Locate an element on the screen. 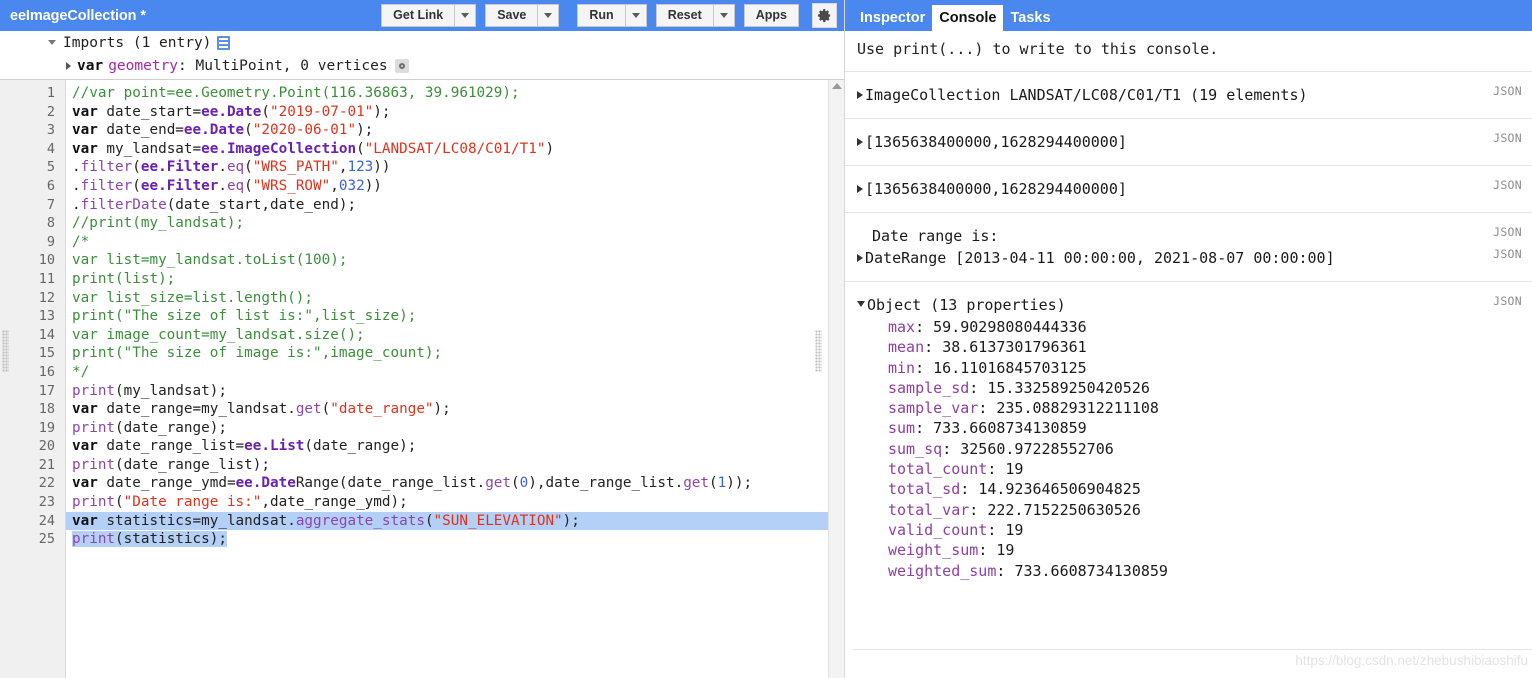  tab-inspector: Inspector is located at coordinates (892, 18).